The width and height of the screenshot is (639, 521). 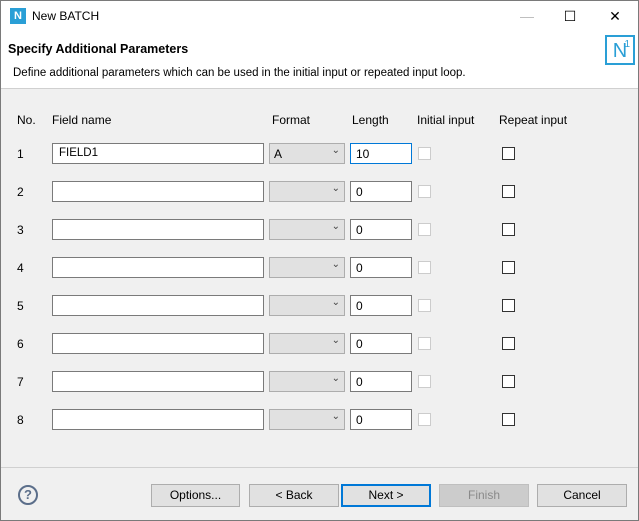 I want to click on parameter-row: 6 ⌄ 0, so click(x=319, y=344).